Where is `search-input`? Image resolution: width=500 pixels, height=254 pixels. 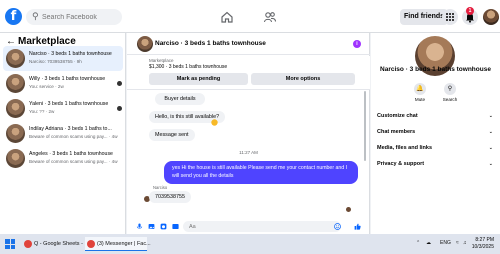 search-input is located at coordinates (81, 17).